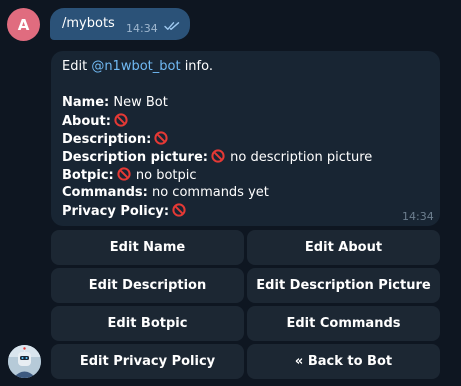 The image size is (461, 386). Describe the element at coordinates (77, 66) in the screenshot. I see `intro-prefix: Edit` at that location.